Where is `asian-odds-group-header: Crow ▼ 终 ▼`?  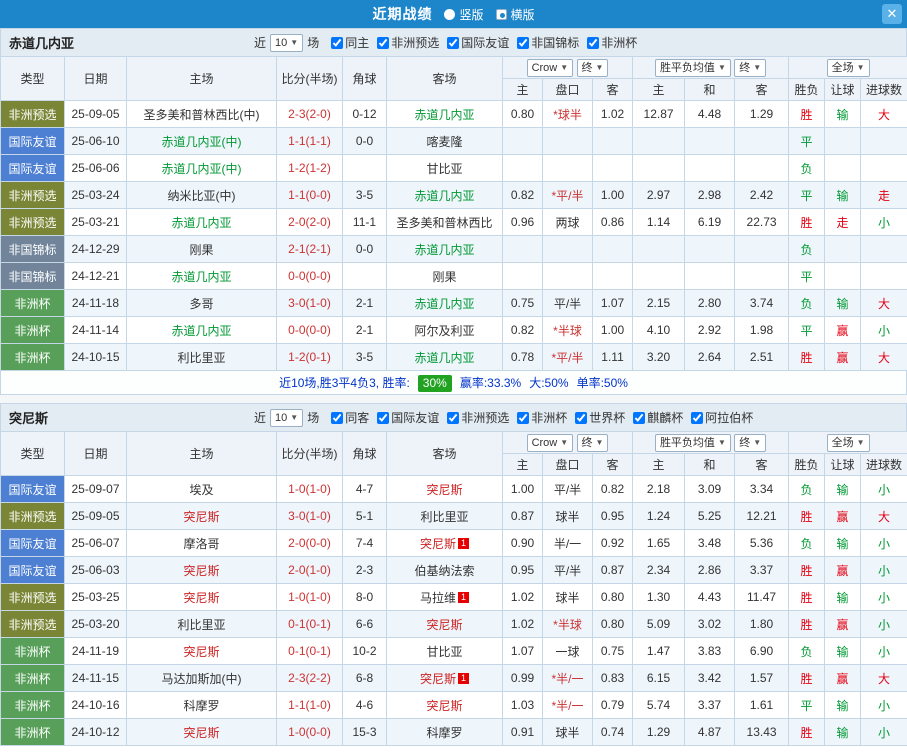 asian-odds-group-header: Crow ▼ 终 ▼ is located at coordinates (567, 442).